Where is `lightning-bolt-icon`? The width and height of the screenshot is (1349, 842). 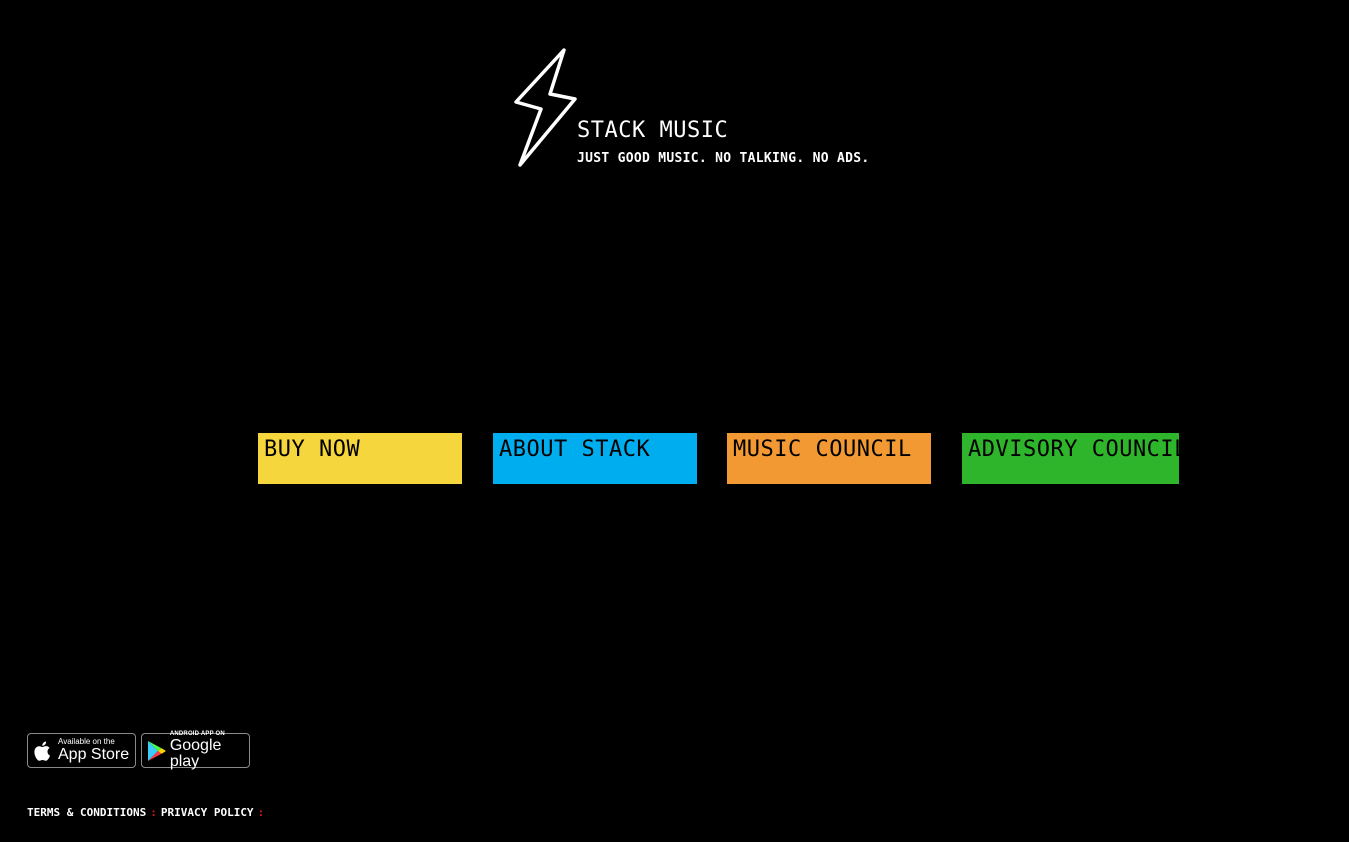 lightning-bolt-icon is located at coordinates (548, 108).